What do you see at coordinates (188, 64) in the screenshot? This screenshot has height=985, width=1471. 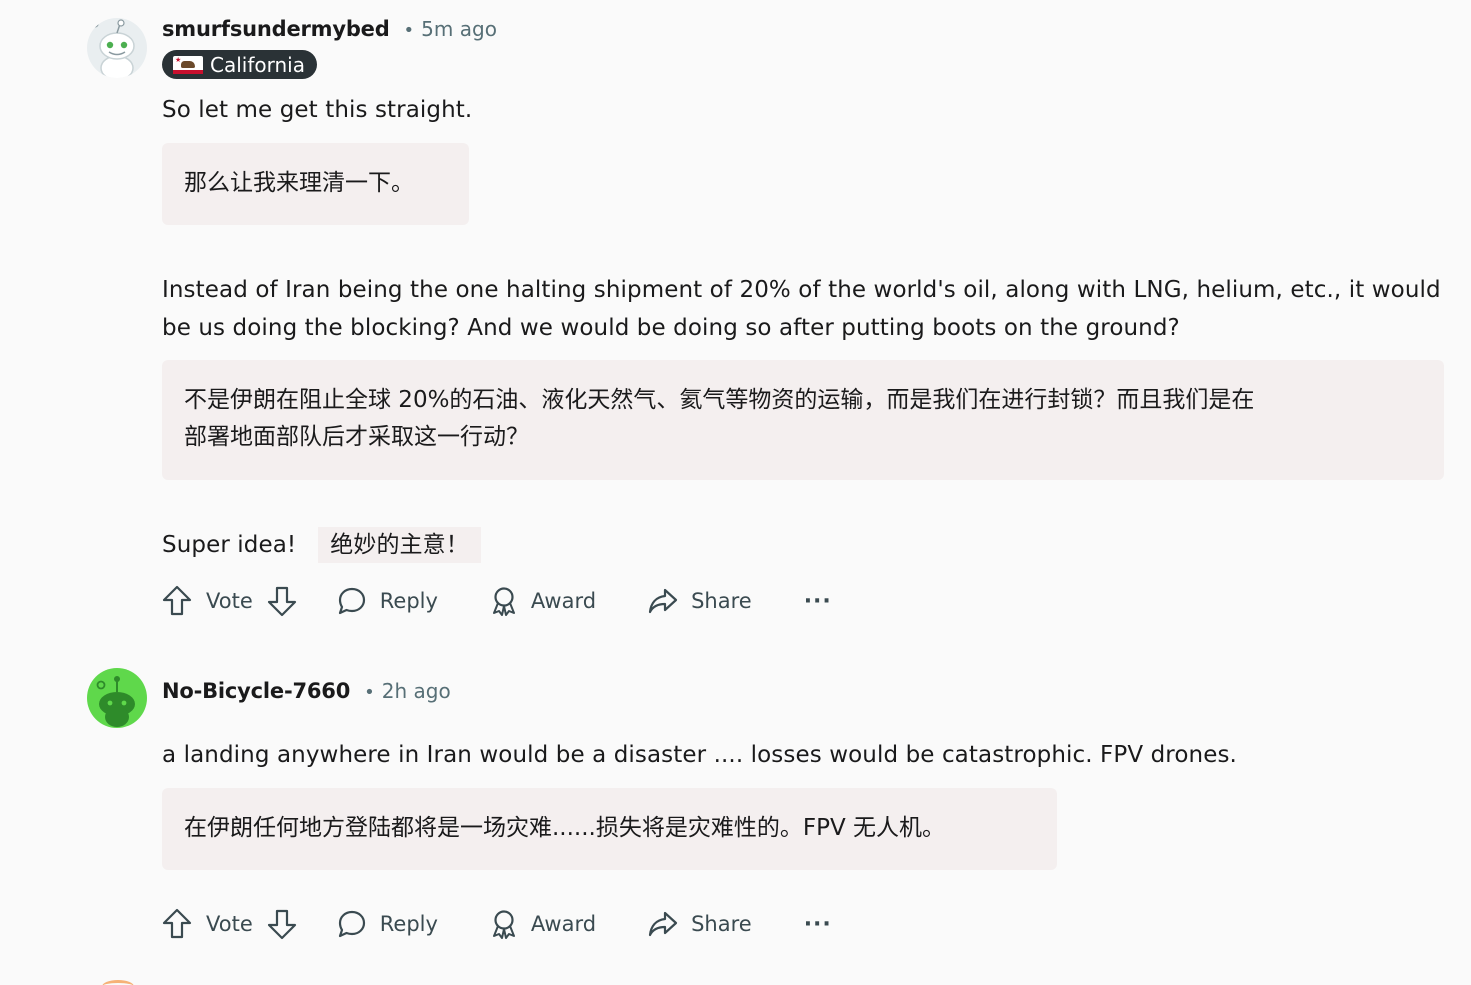 I see `california-flag-icon: ★` at bounding box center [188, 64].